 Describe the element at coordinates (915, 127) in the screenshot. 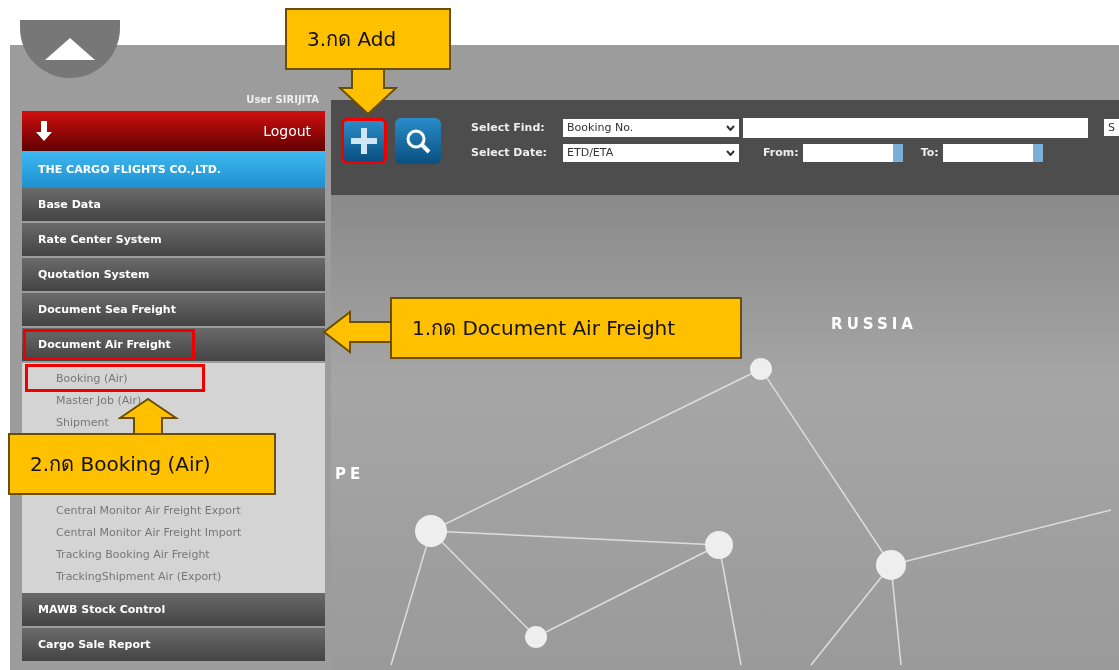

I see `search-field` at that location.